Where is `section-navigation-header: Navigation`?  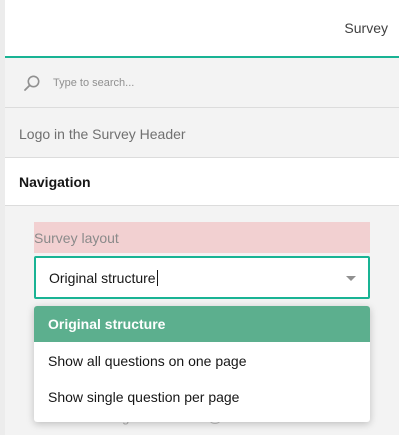
section-navigation-header: Navigation is located at coordinates (202, 182).